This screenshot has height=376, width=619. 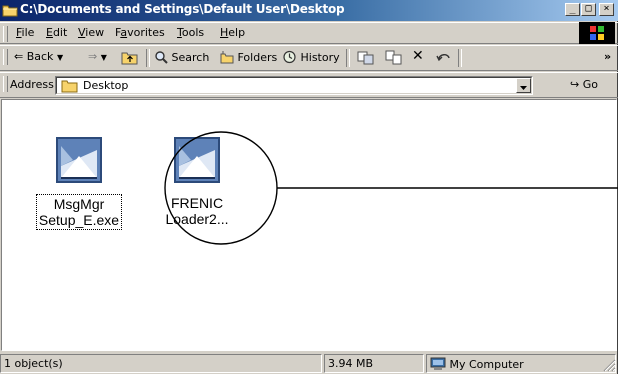 What do you see at coordinates (95, 32) in the screenshot?
I see `menu-view-label: iew` at bounding box center [95, 32].